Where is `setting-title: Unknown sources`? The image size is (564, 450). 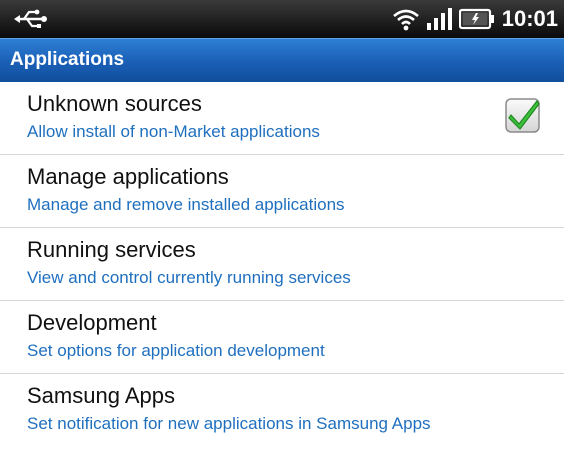
setting-title: Unknown sources is located at coordinates (114, 103).